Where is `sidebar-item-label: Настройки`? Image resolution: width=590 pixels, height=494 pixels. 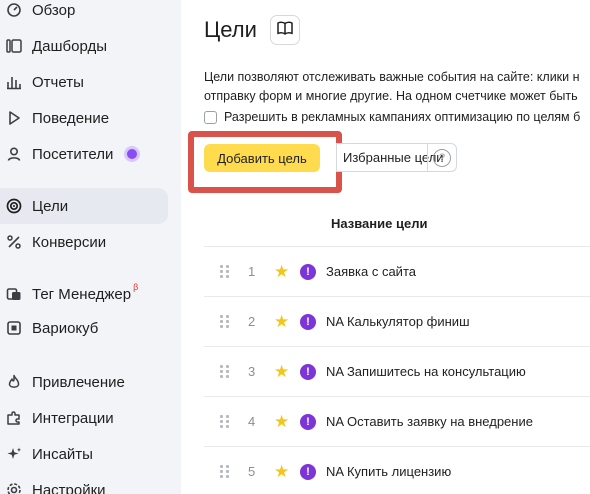
sidebar-item-label: Настройки is located at coordinates (69, 487).